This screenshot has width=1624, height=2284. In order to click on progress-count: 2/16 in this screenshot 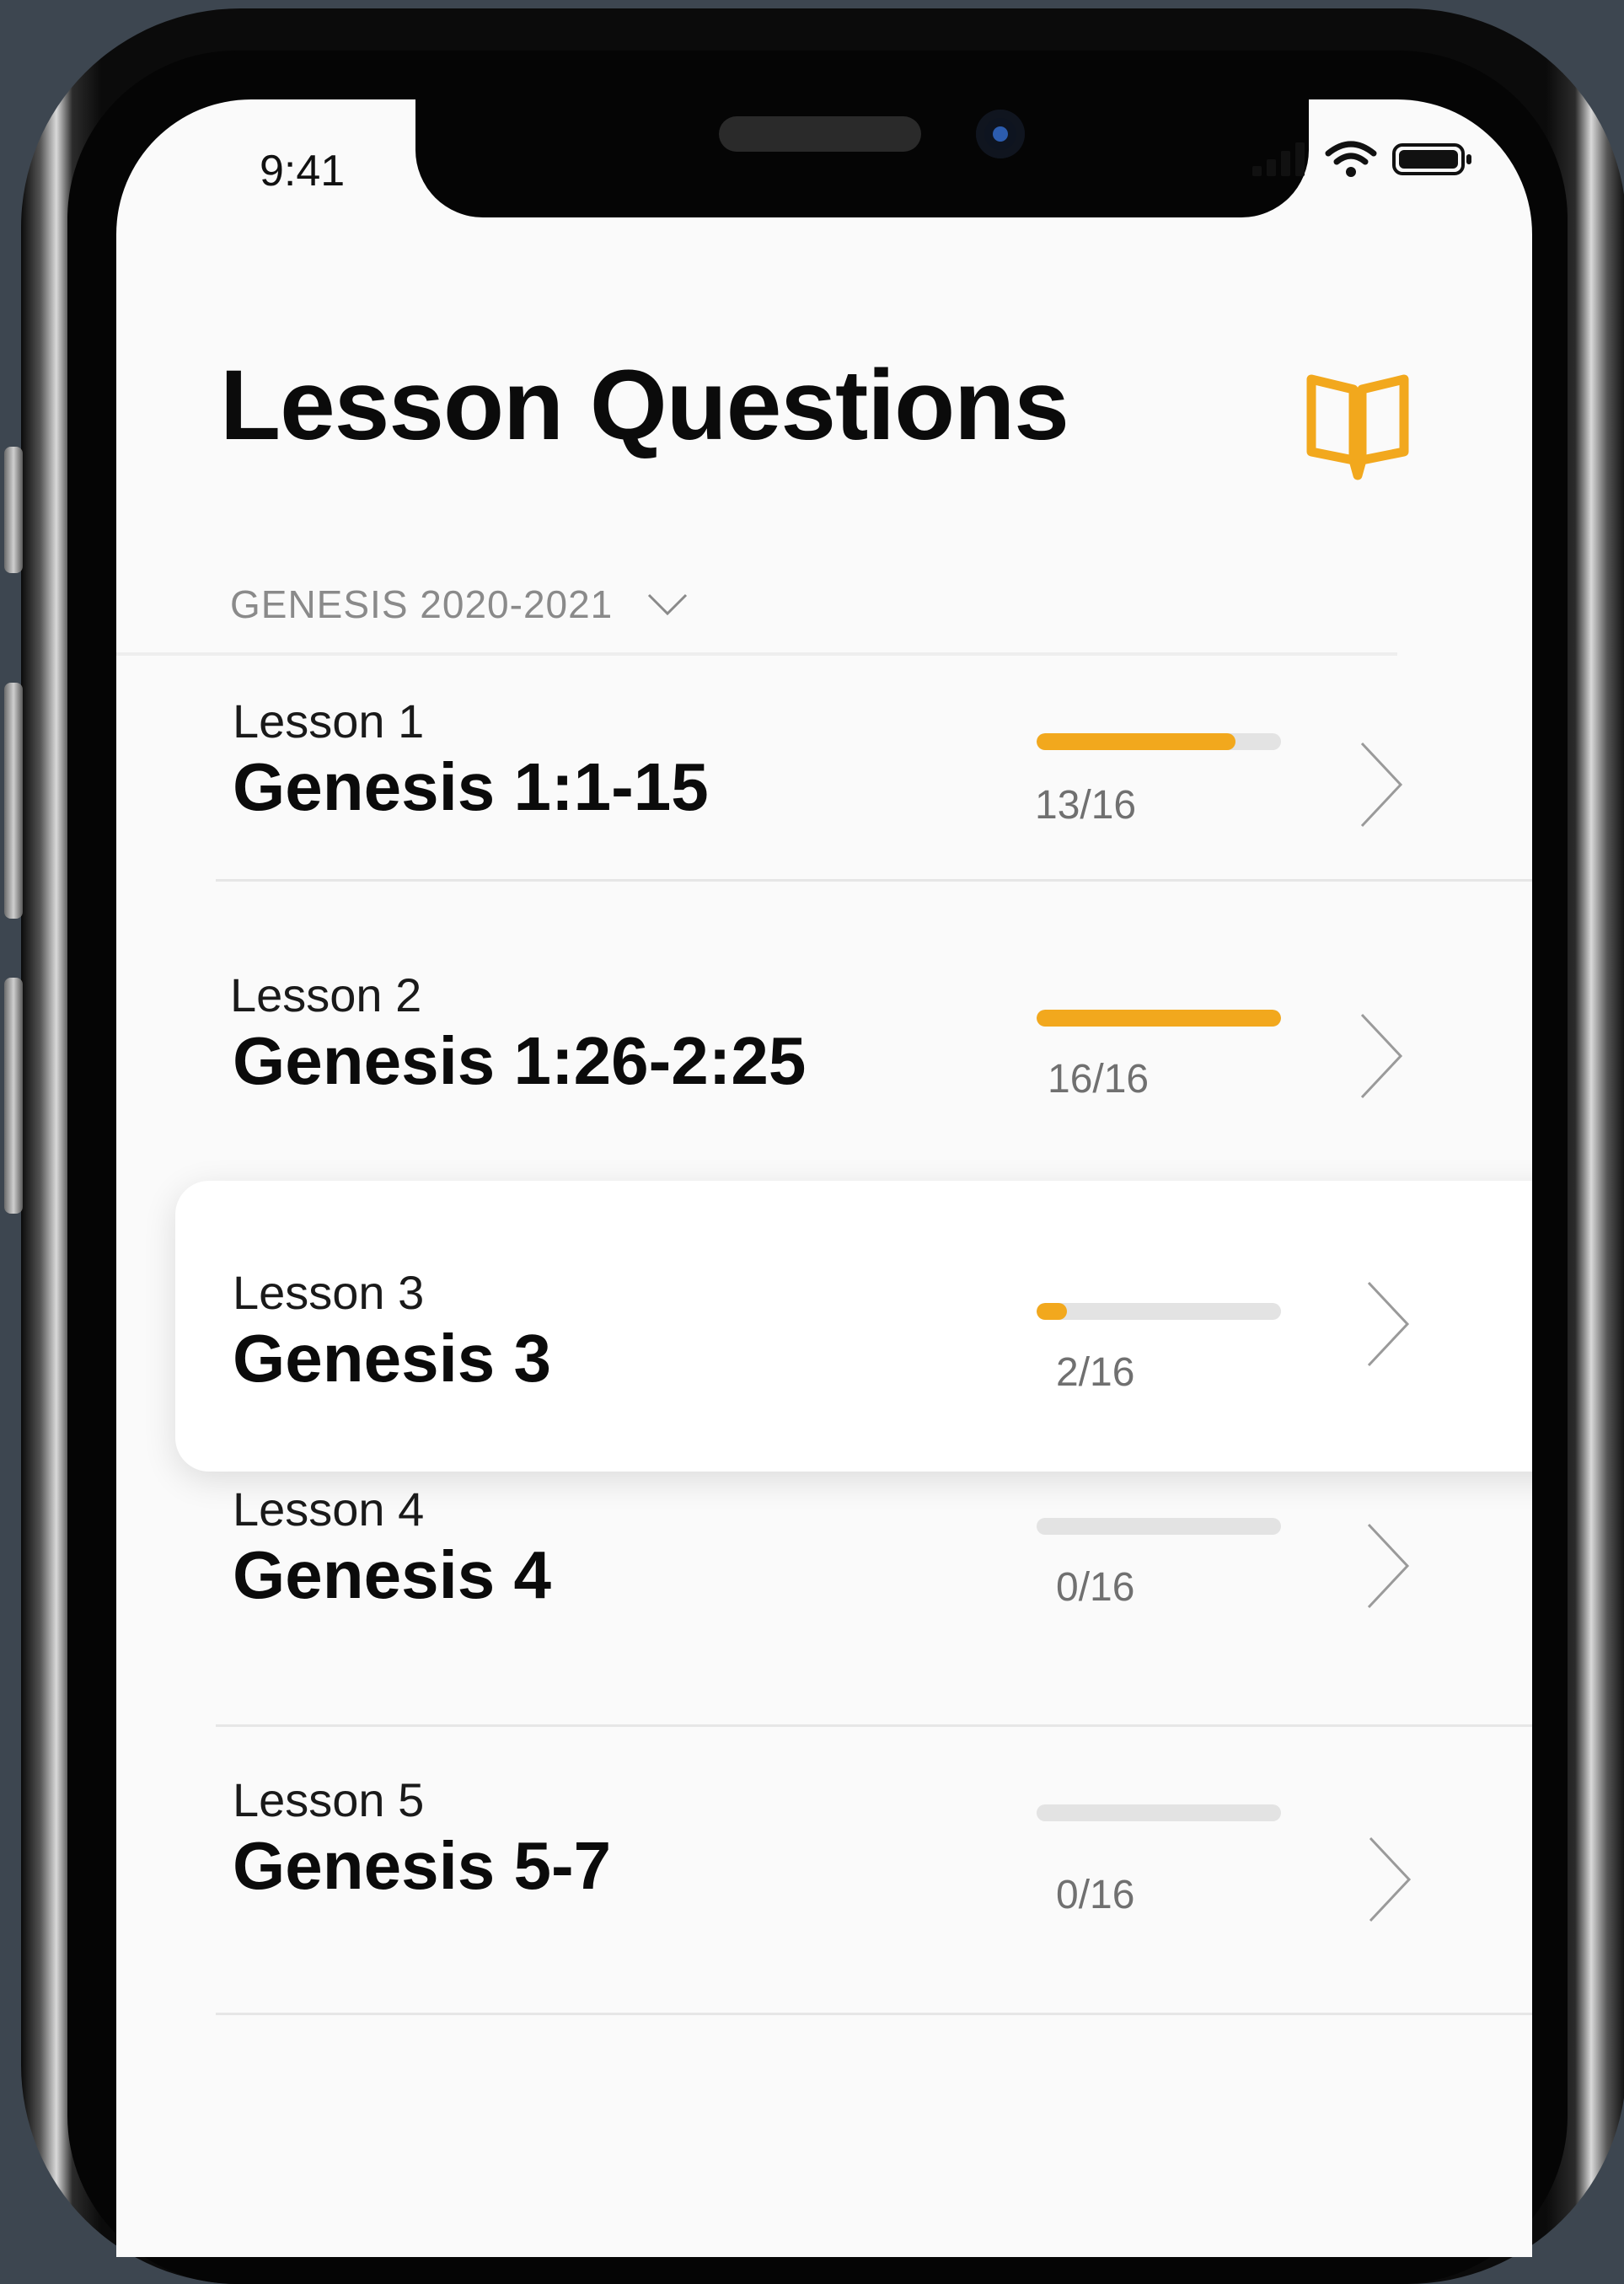, I will do `click(1095, 1373)`.